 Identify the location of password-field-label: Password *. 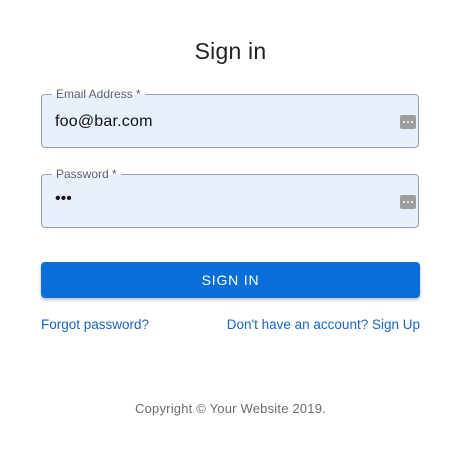
(86, 174).